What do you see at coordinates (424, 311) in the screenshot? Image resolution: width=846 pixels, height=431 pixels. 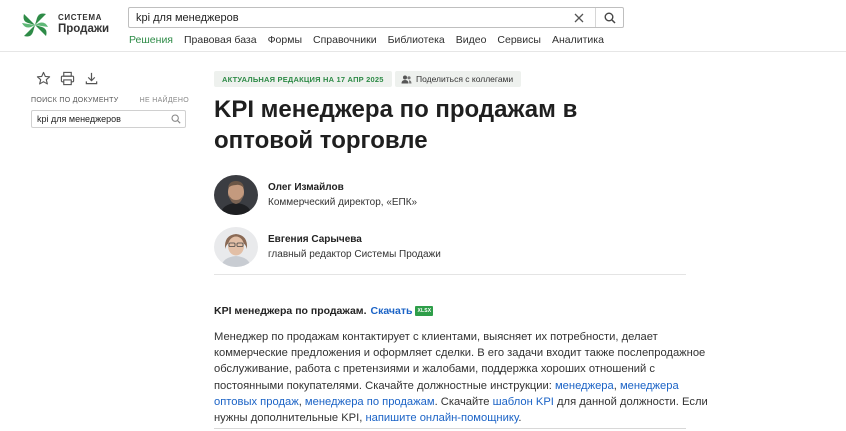 I see `xlsx-badge: XLSX` at bounding box center [424, 311].